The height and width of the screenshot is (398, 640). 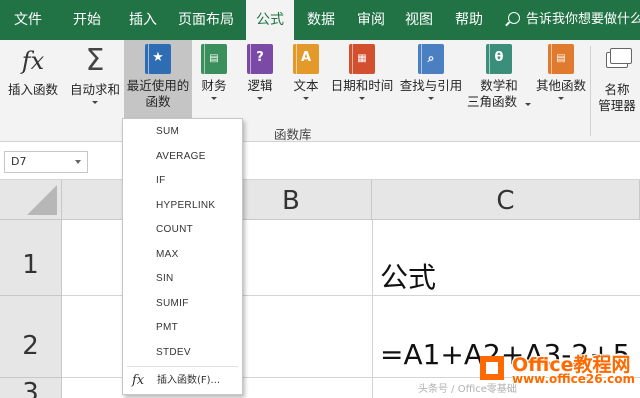 What do you see at coordinates (499, 77) in the screenshot?
I see `math-trig-button: θ 数学和 三角函数` at bounding box center [499, 77].